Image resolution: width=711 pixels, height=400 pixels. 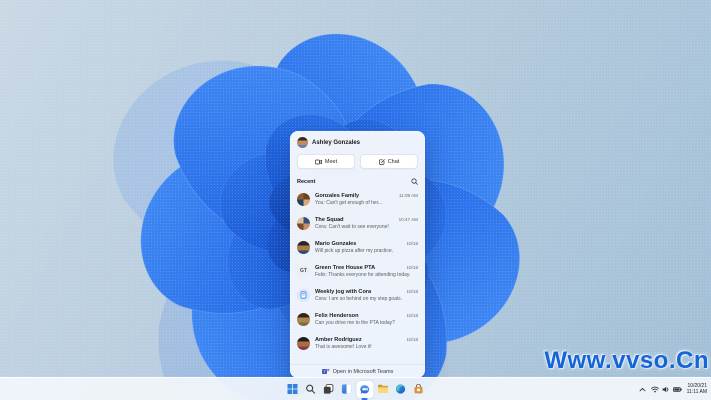 I want to click on meet-button: Meet, so click(x=326, y=161).